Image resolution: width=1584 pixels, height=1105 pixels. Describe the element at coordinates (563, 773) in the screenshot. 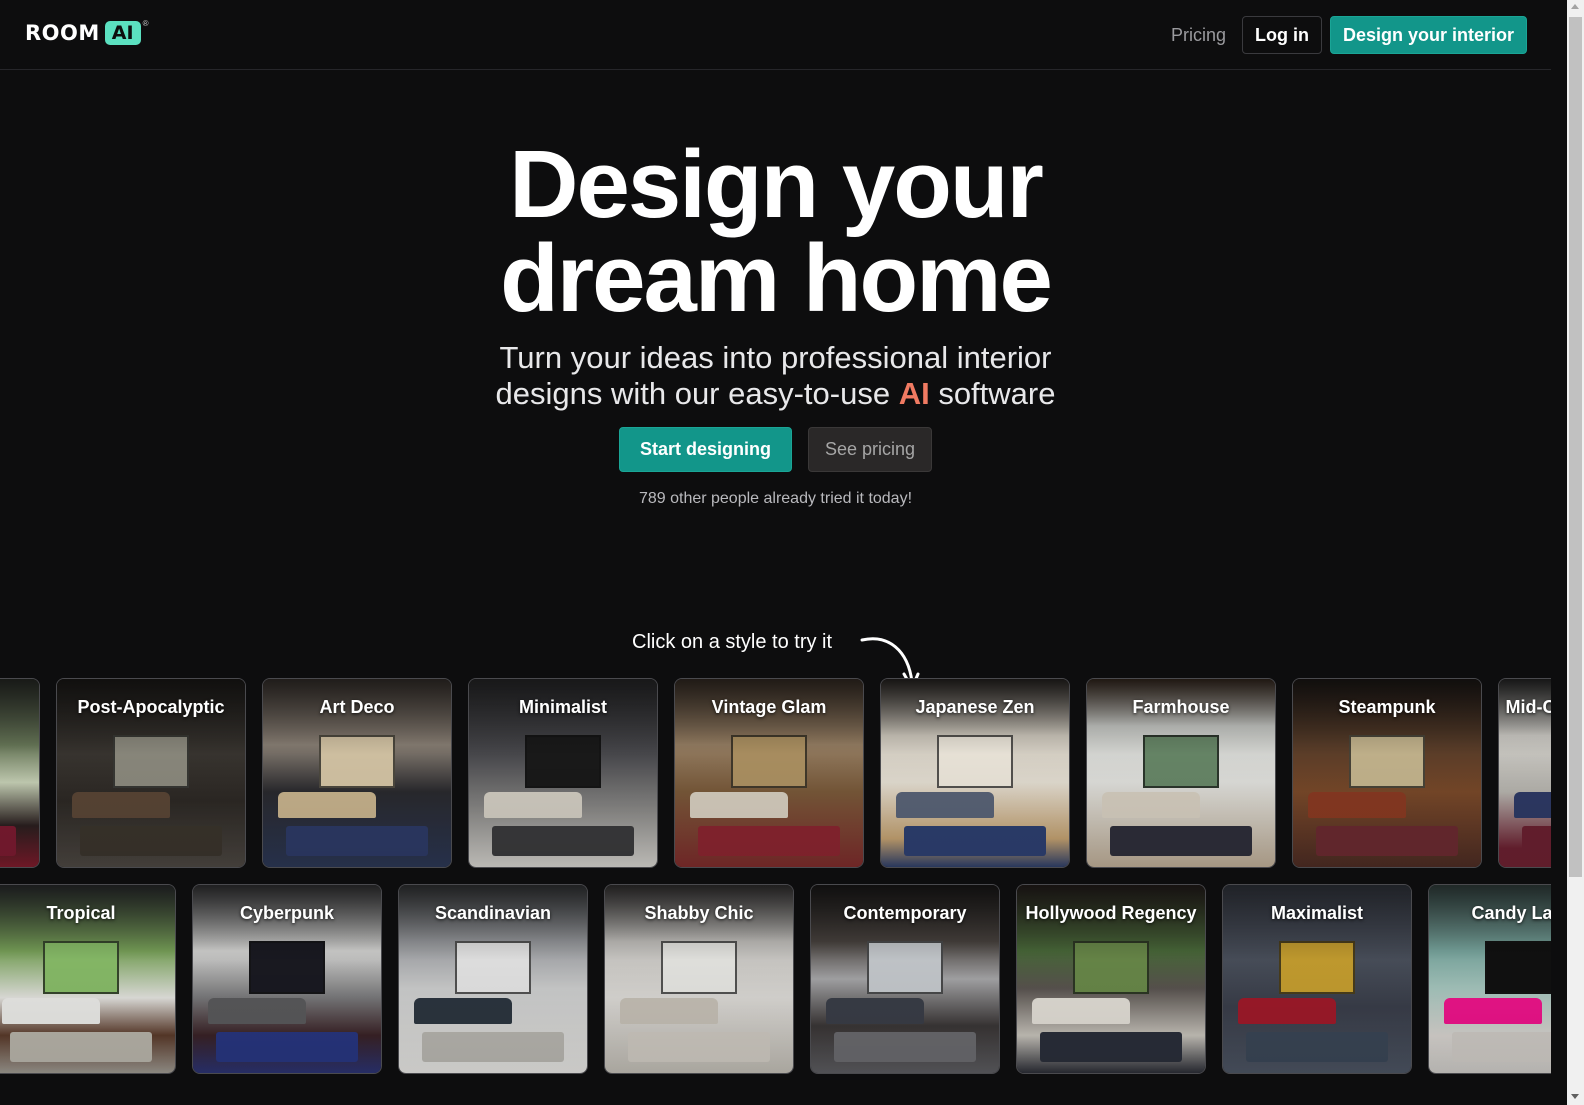

I see `style-card-minimal: Minimalist` at that location.